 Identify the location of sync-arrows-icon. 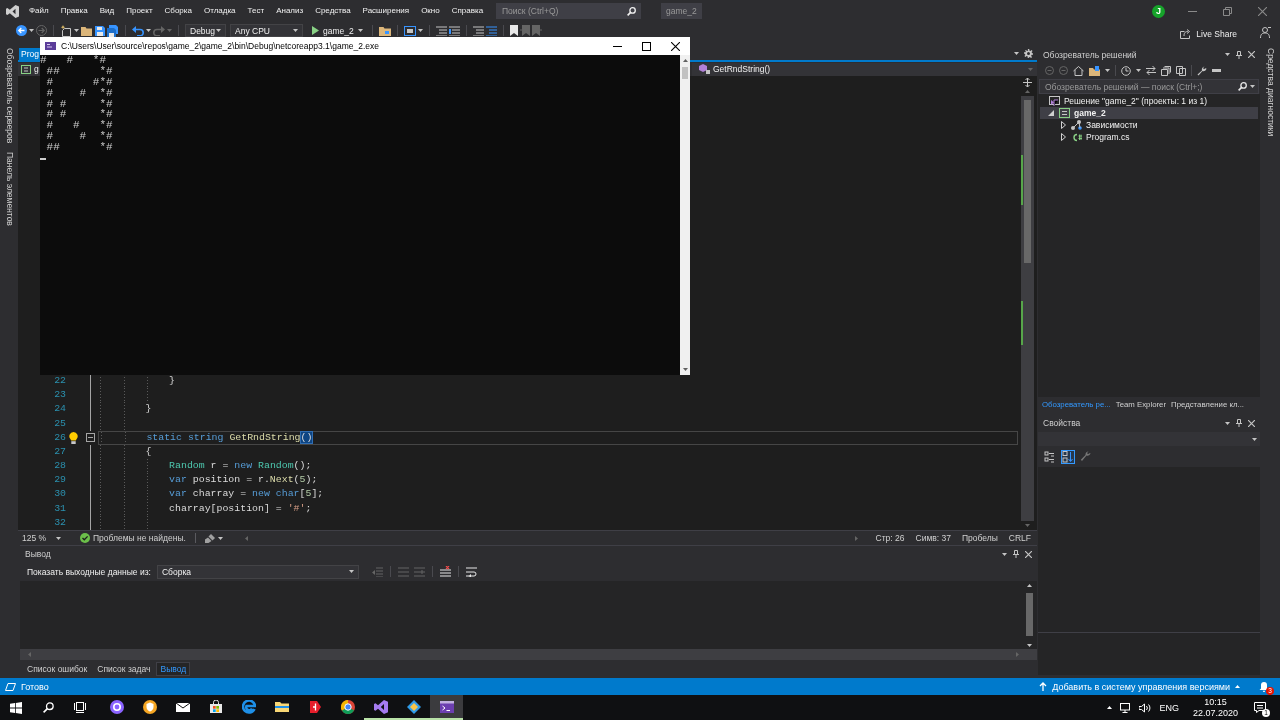
(1151, 70).